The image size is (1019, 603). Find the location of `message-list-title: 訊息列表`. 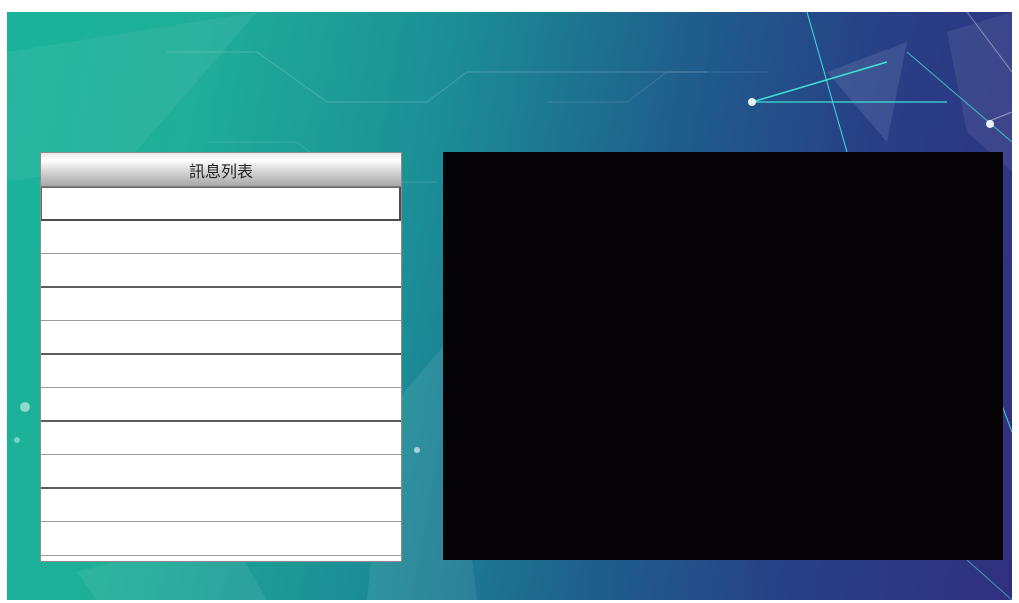

message-list-title: 訊息列表 is located at coordinates (221, 170).